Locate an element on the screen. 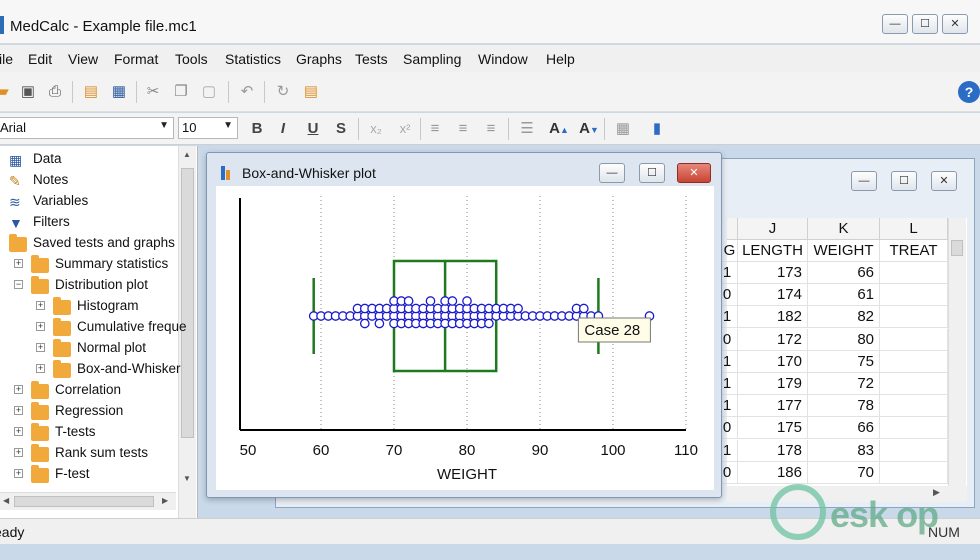 The image size is (980, 560). tree-item: Data is located at coordinates (47, 158).